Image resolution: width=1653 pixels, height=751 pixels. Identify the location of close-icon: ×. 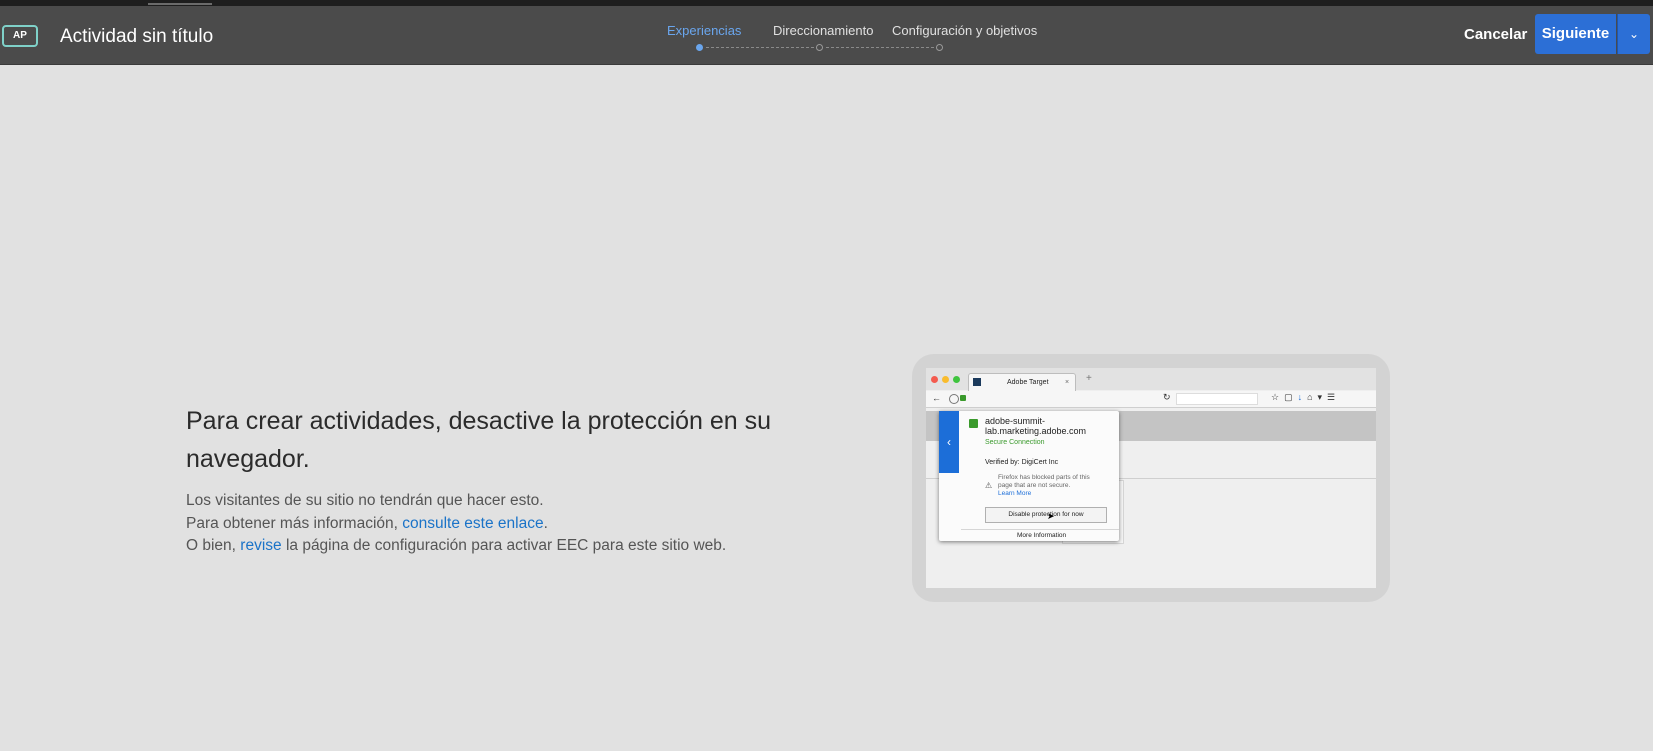
(1067, 382).